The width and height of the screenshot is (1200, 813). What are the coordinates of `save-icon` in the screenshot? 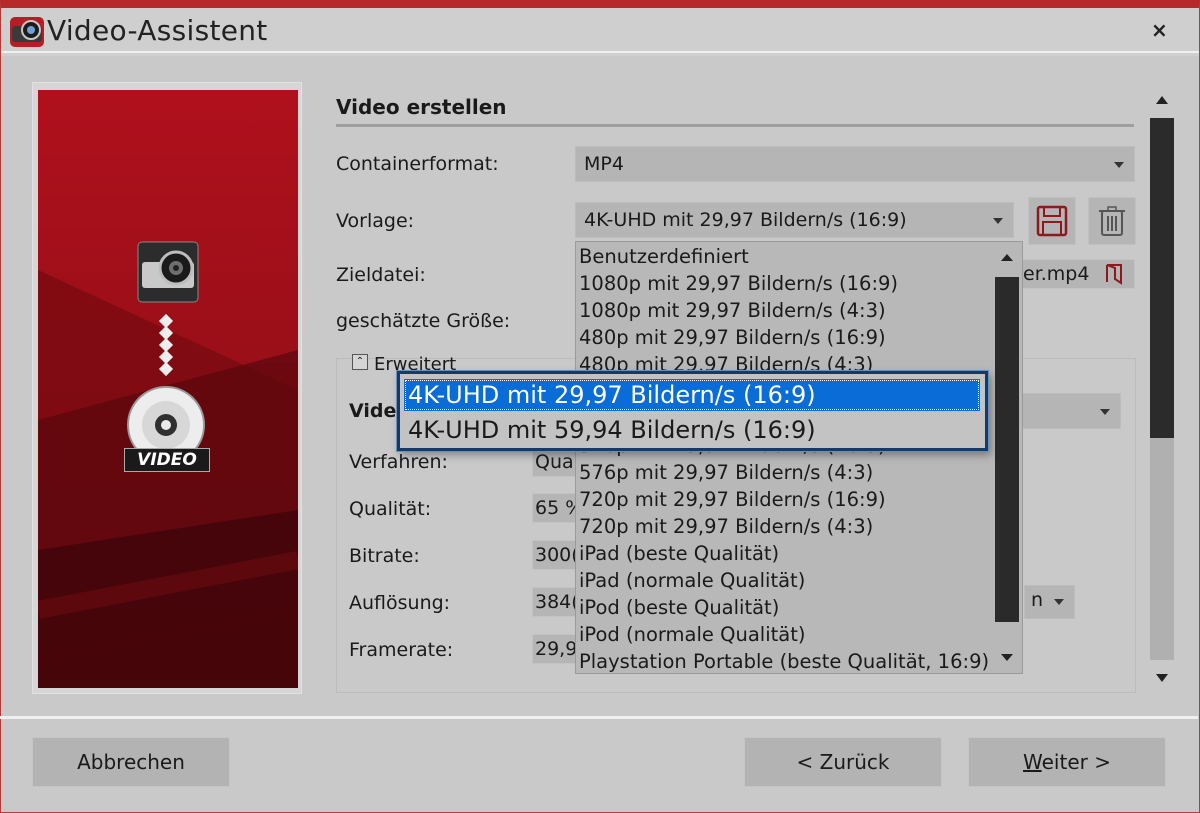 It's located at (1052, 221).